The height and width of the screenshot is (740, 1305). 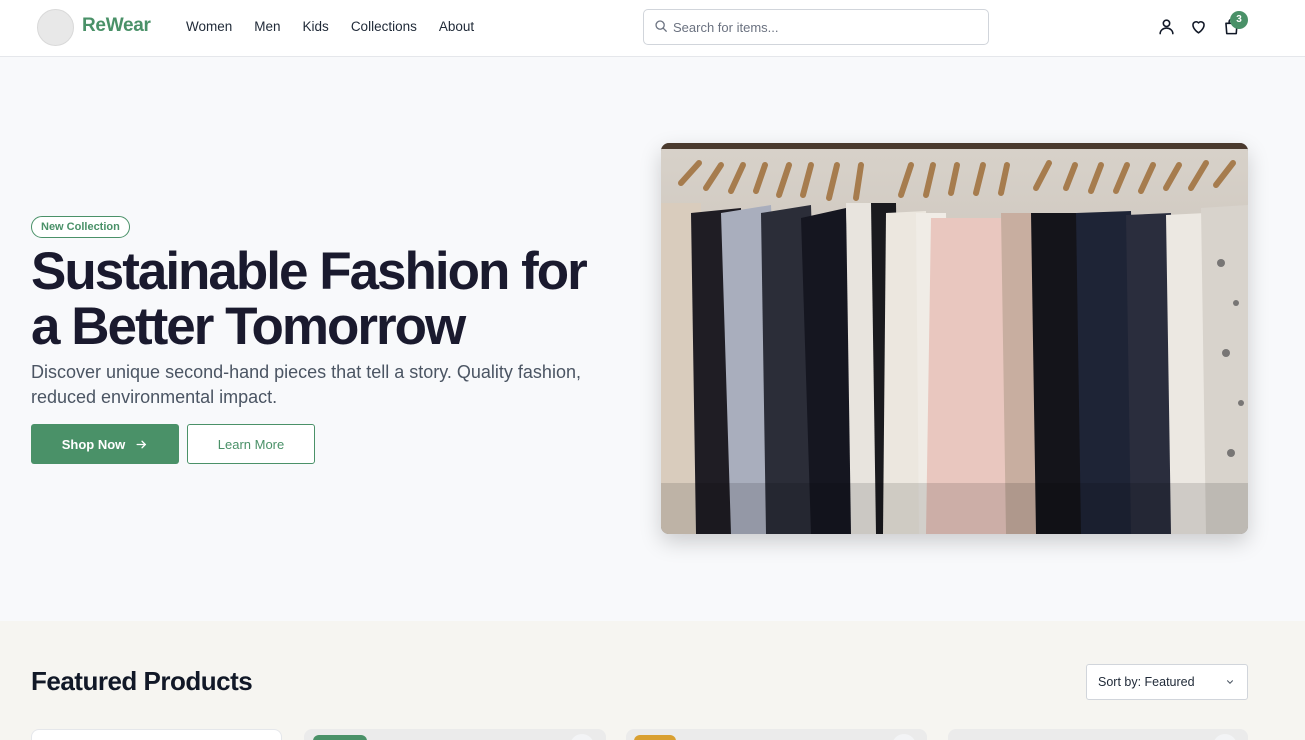 I want to click on shop-now-button: Shop Now, so click(x=105, y=444).